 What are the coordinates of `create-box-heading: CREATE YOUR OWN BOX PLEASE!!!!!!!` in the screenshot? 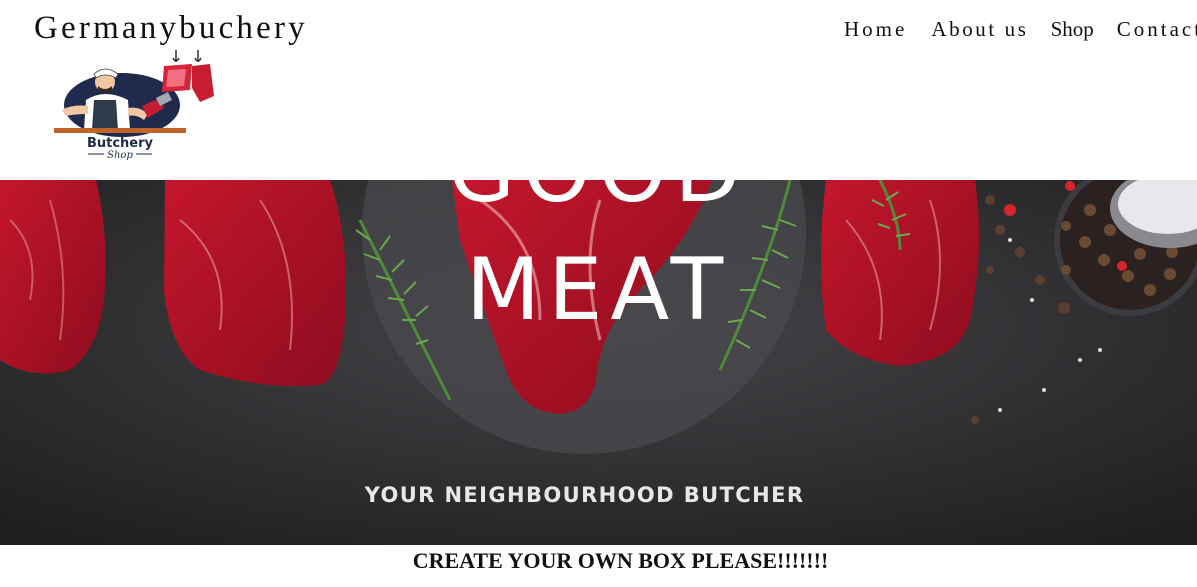 It's located at (620, 560).